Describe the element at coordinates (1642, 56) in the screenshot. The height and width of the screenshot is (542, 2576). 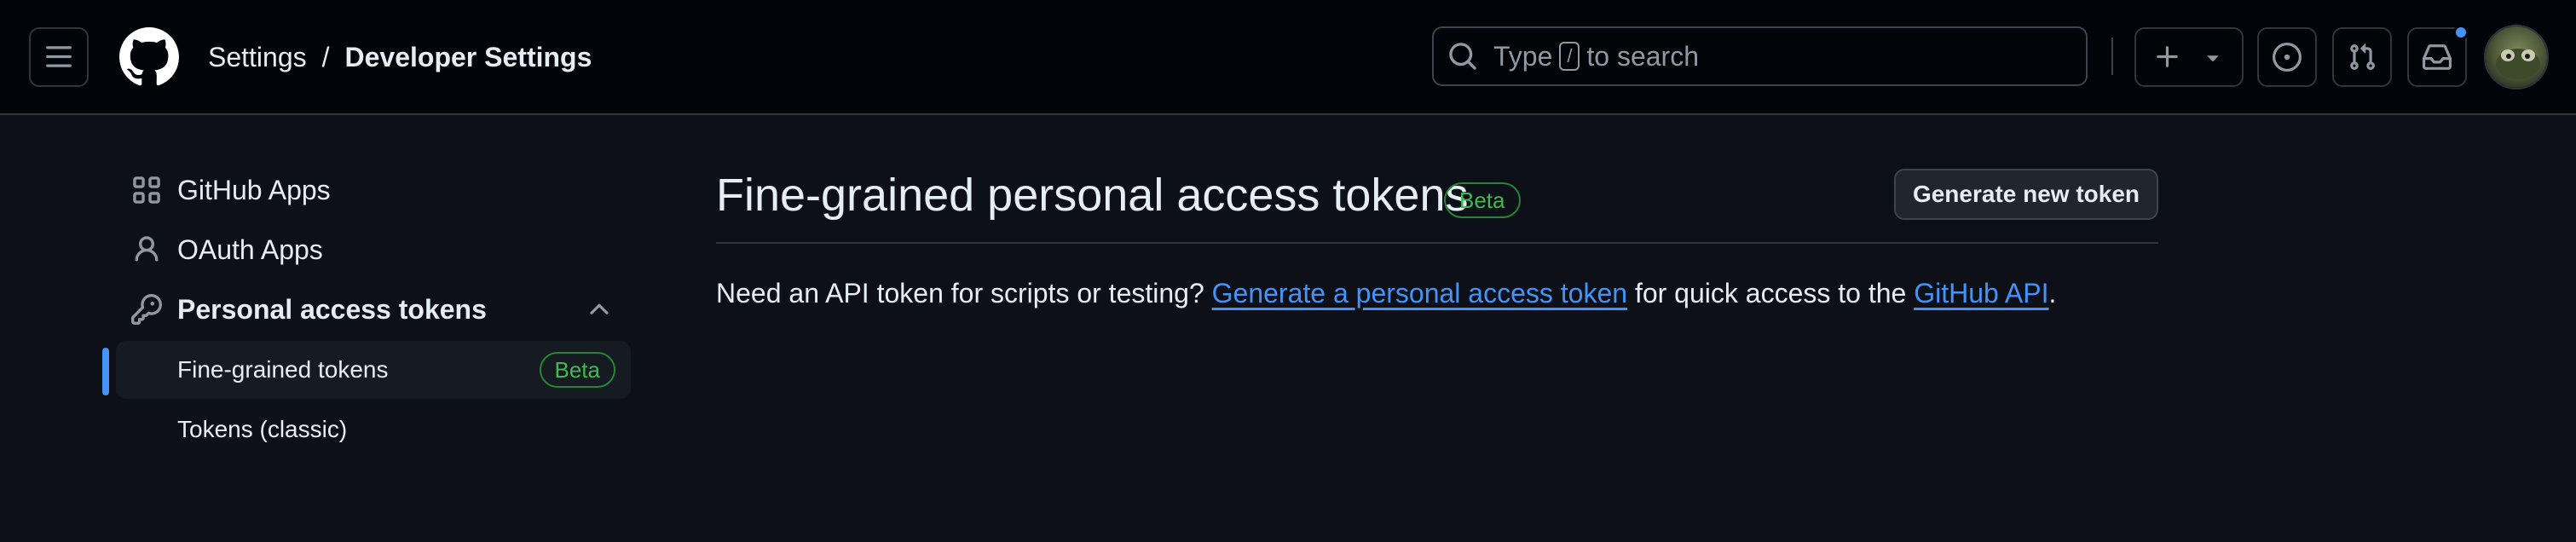
I see `search-placeholder-suffix: to search` at that location.